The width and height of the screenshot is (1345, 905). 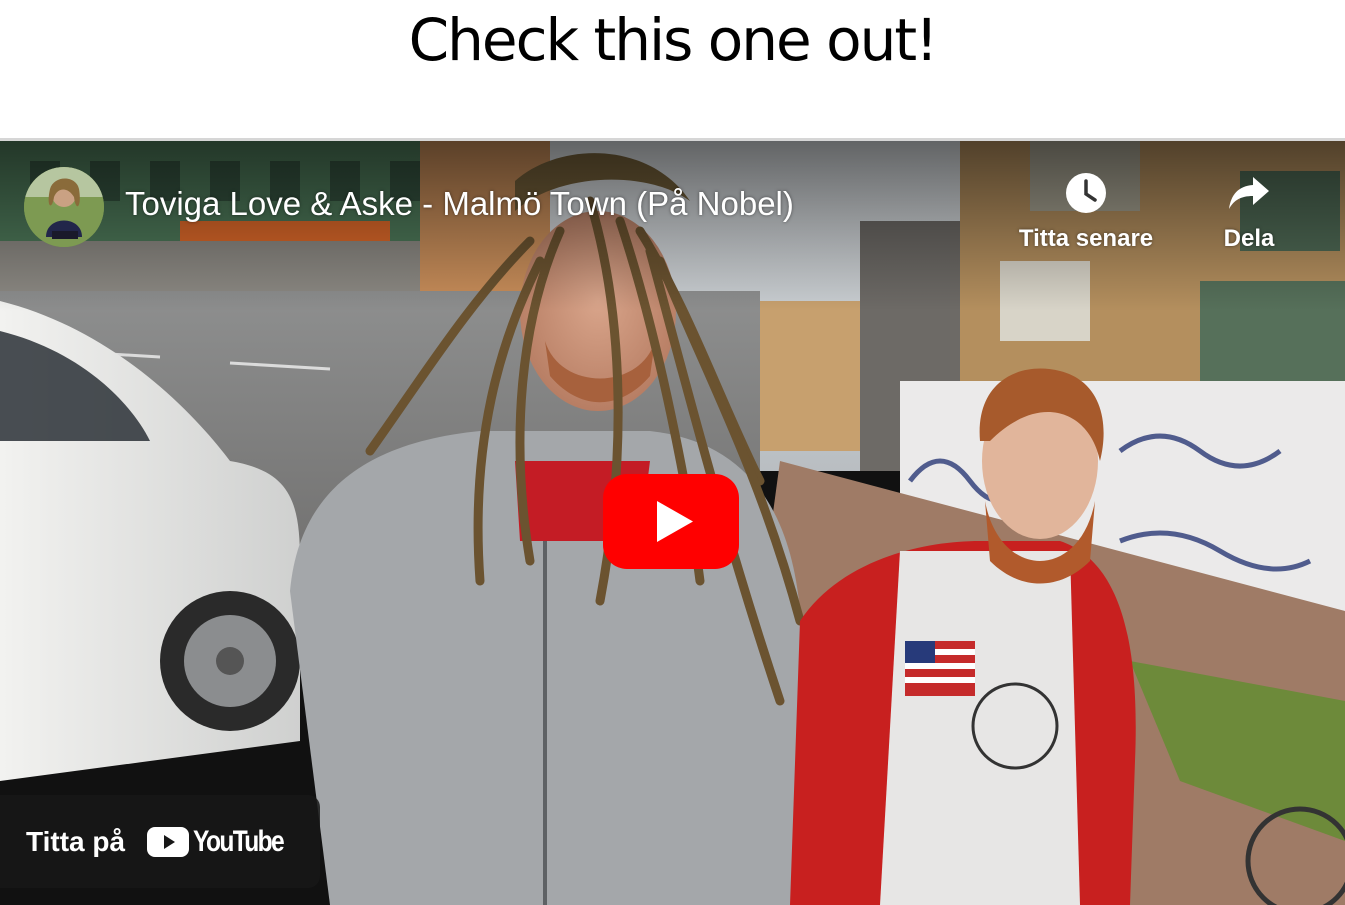 What do you see at coordinates (1249, 212) in the screenshot?
I see `share-button: Dela` at bounding box center [1249, 212].